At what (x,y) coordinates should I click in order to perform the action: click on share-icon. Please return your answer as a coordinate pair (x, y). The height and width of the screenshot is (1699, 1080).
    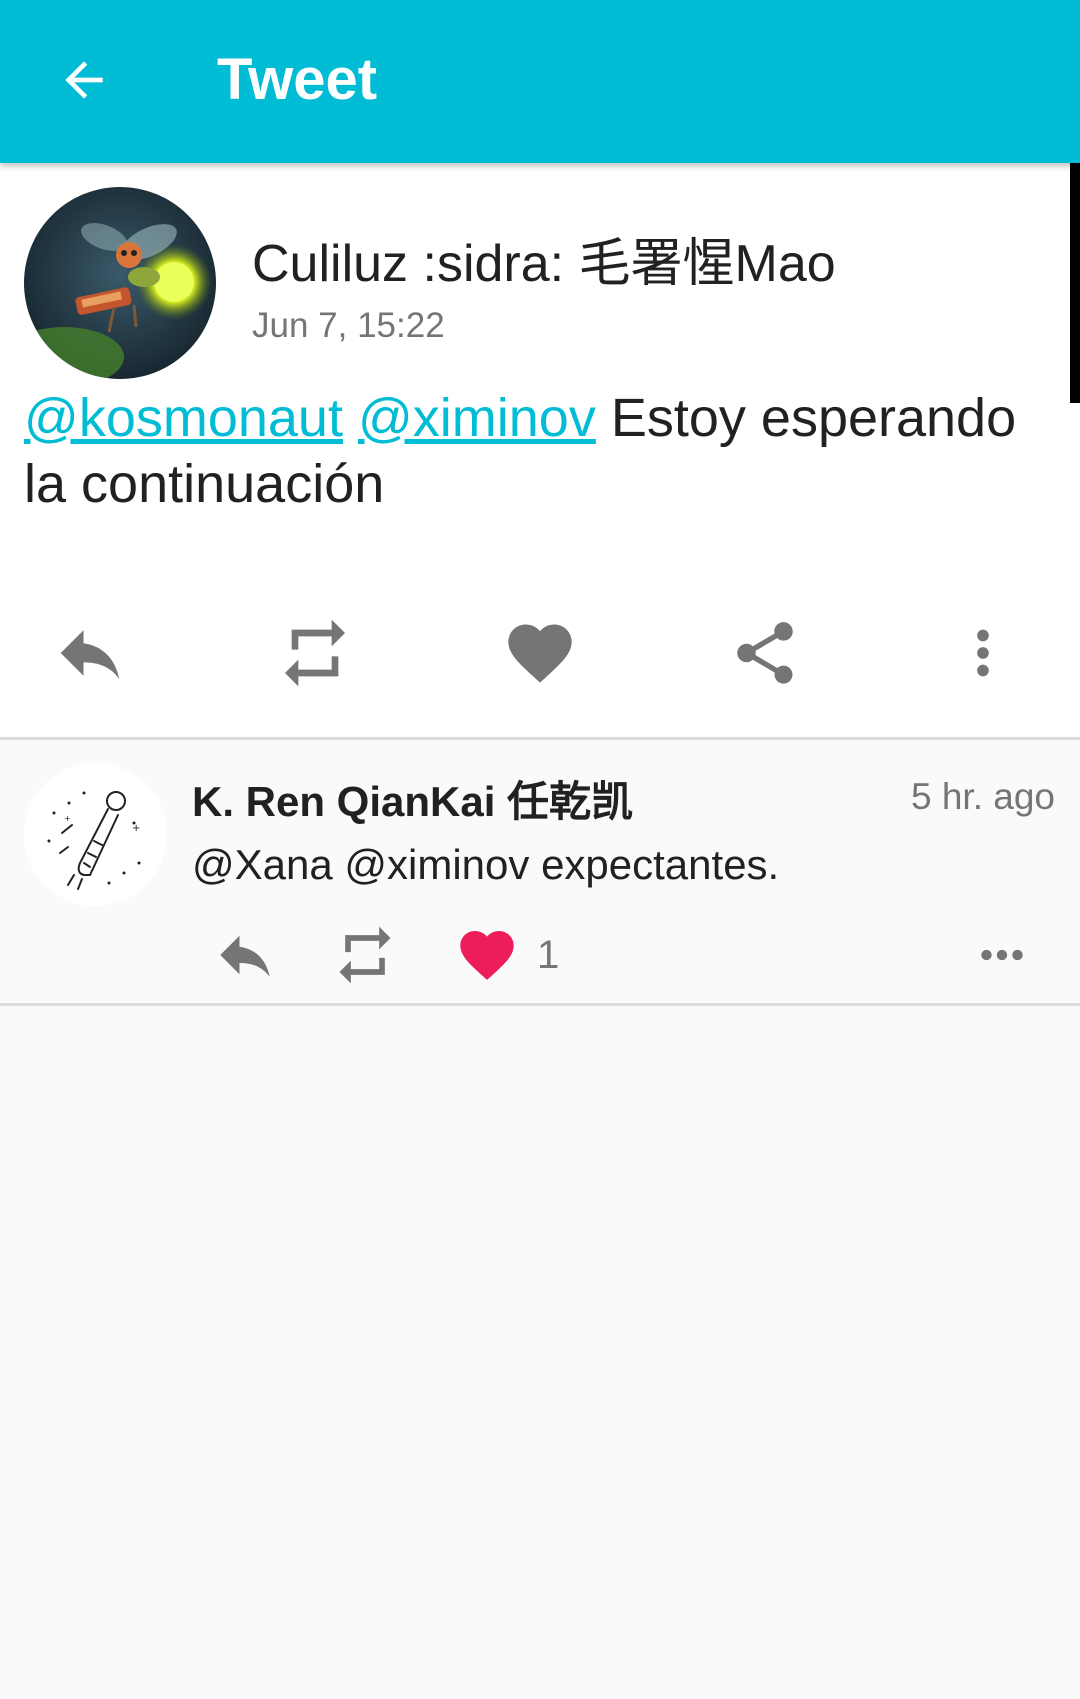
    Looking at the image, I should click on (765, 653).